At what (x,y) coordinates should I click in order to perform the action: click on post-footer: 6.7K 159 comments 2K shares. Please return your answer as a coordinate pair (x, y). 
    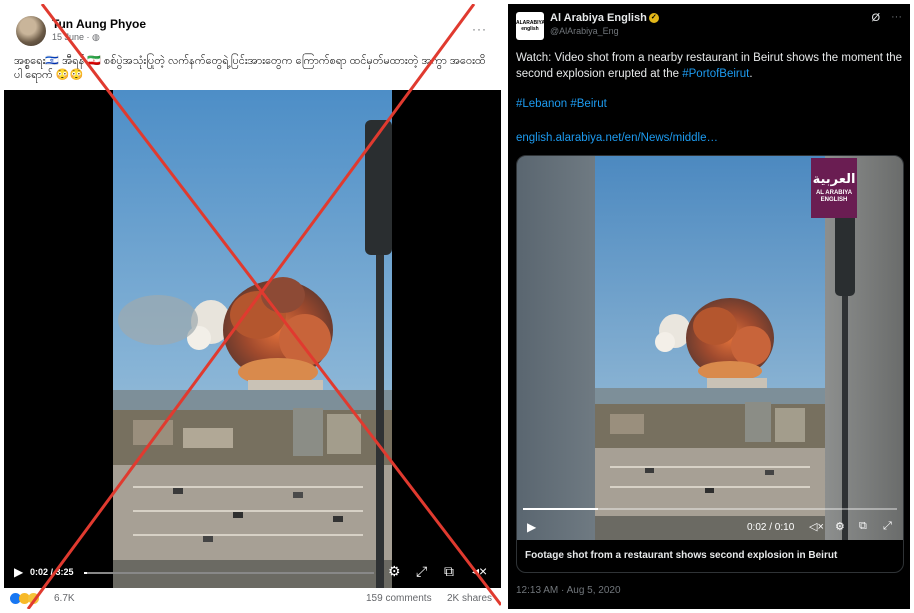
    Looking at the image, I should click on (252, 599).